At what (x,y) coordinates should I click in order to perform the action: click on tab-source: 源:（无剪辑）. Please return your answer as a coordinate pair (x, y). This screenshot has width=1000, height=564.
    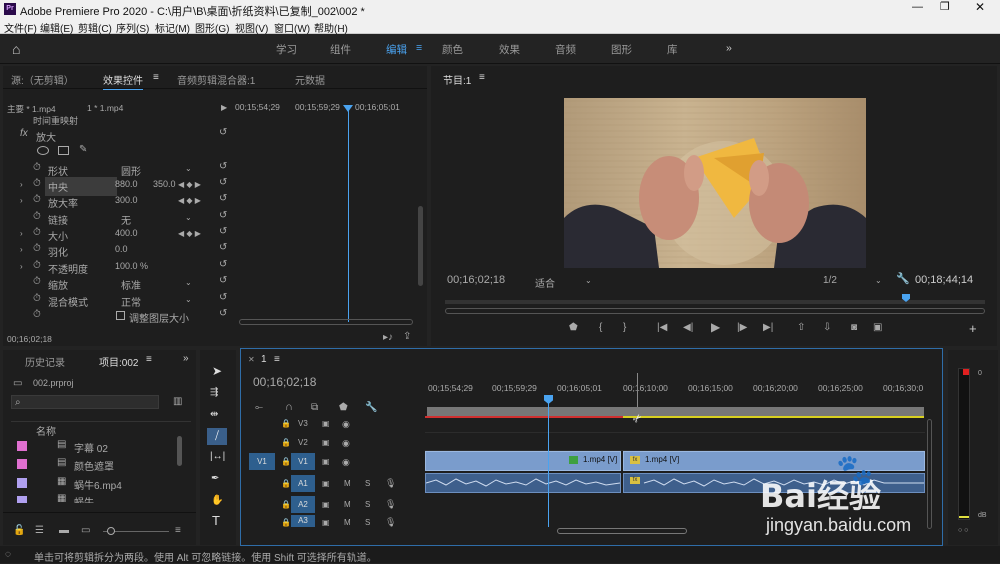
    Looking at the image, I should click on (42, 79).